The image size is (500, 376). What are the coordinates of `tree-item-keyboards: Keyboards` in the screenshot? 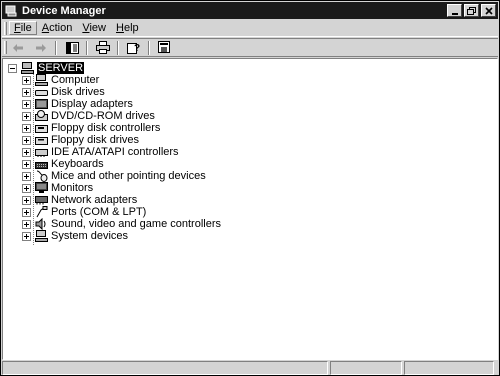 It's located at (63, 164).